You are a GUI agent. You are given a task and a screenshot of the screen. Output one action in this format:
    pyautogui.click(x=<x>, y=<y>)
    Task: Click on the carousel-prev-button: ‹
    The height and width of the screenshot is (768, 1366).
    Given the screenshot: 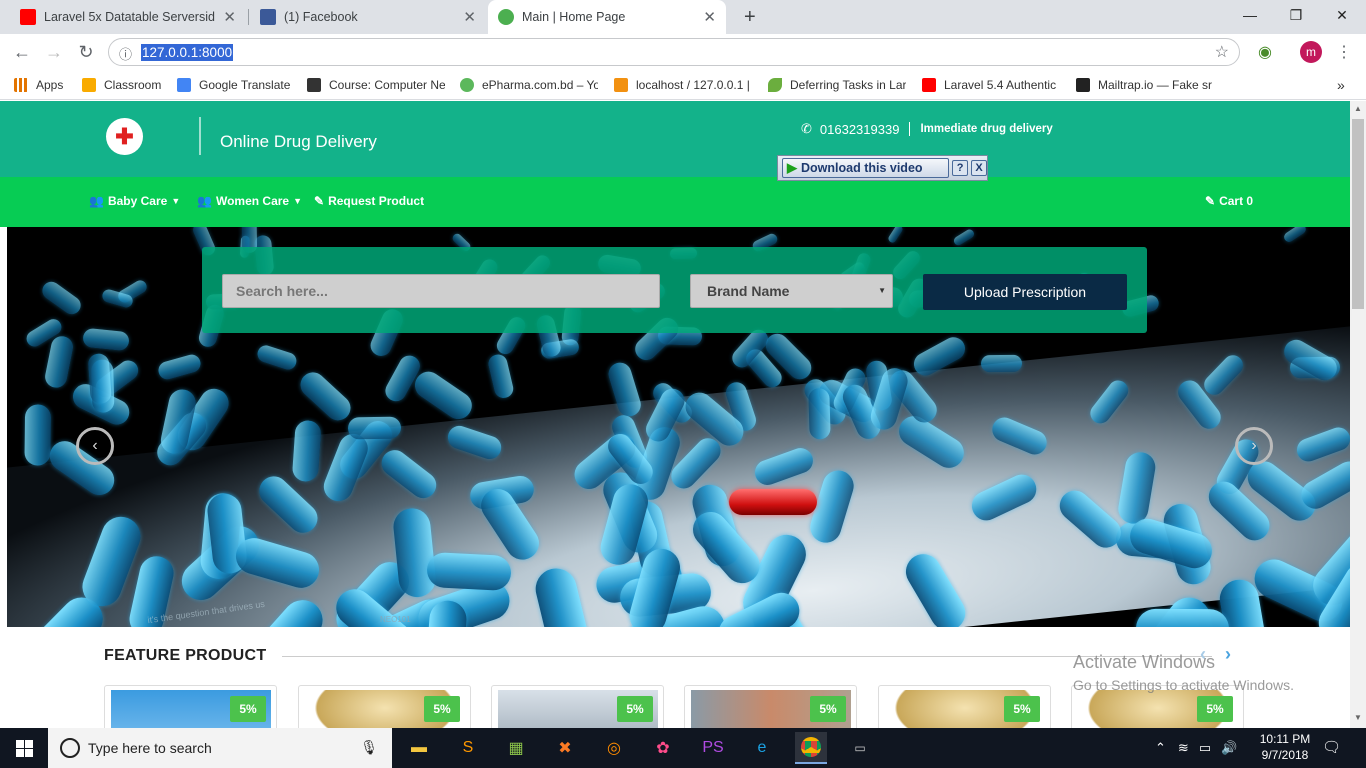 What is the action you would take?
    pyautogui.click(x=95, y=446)
    